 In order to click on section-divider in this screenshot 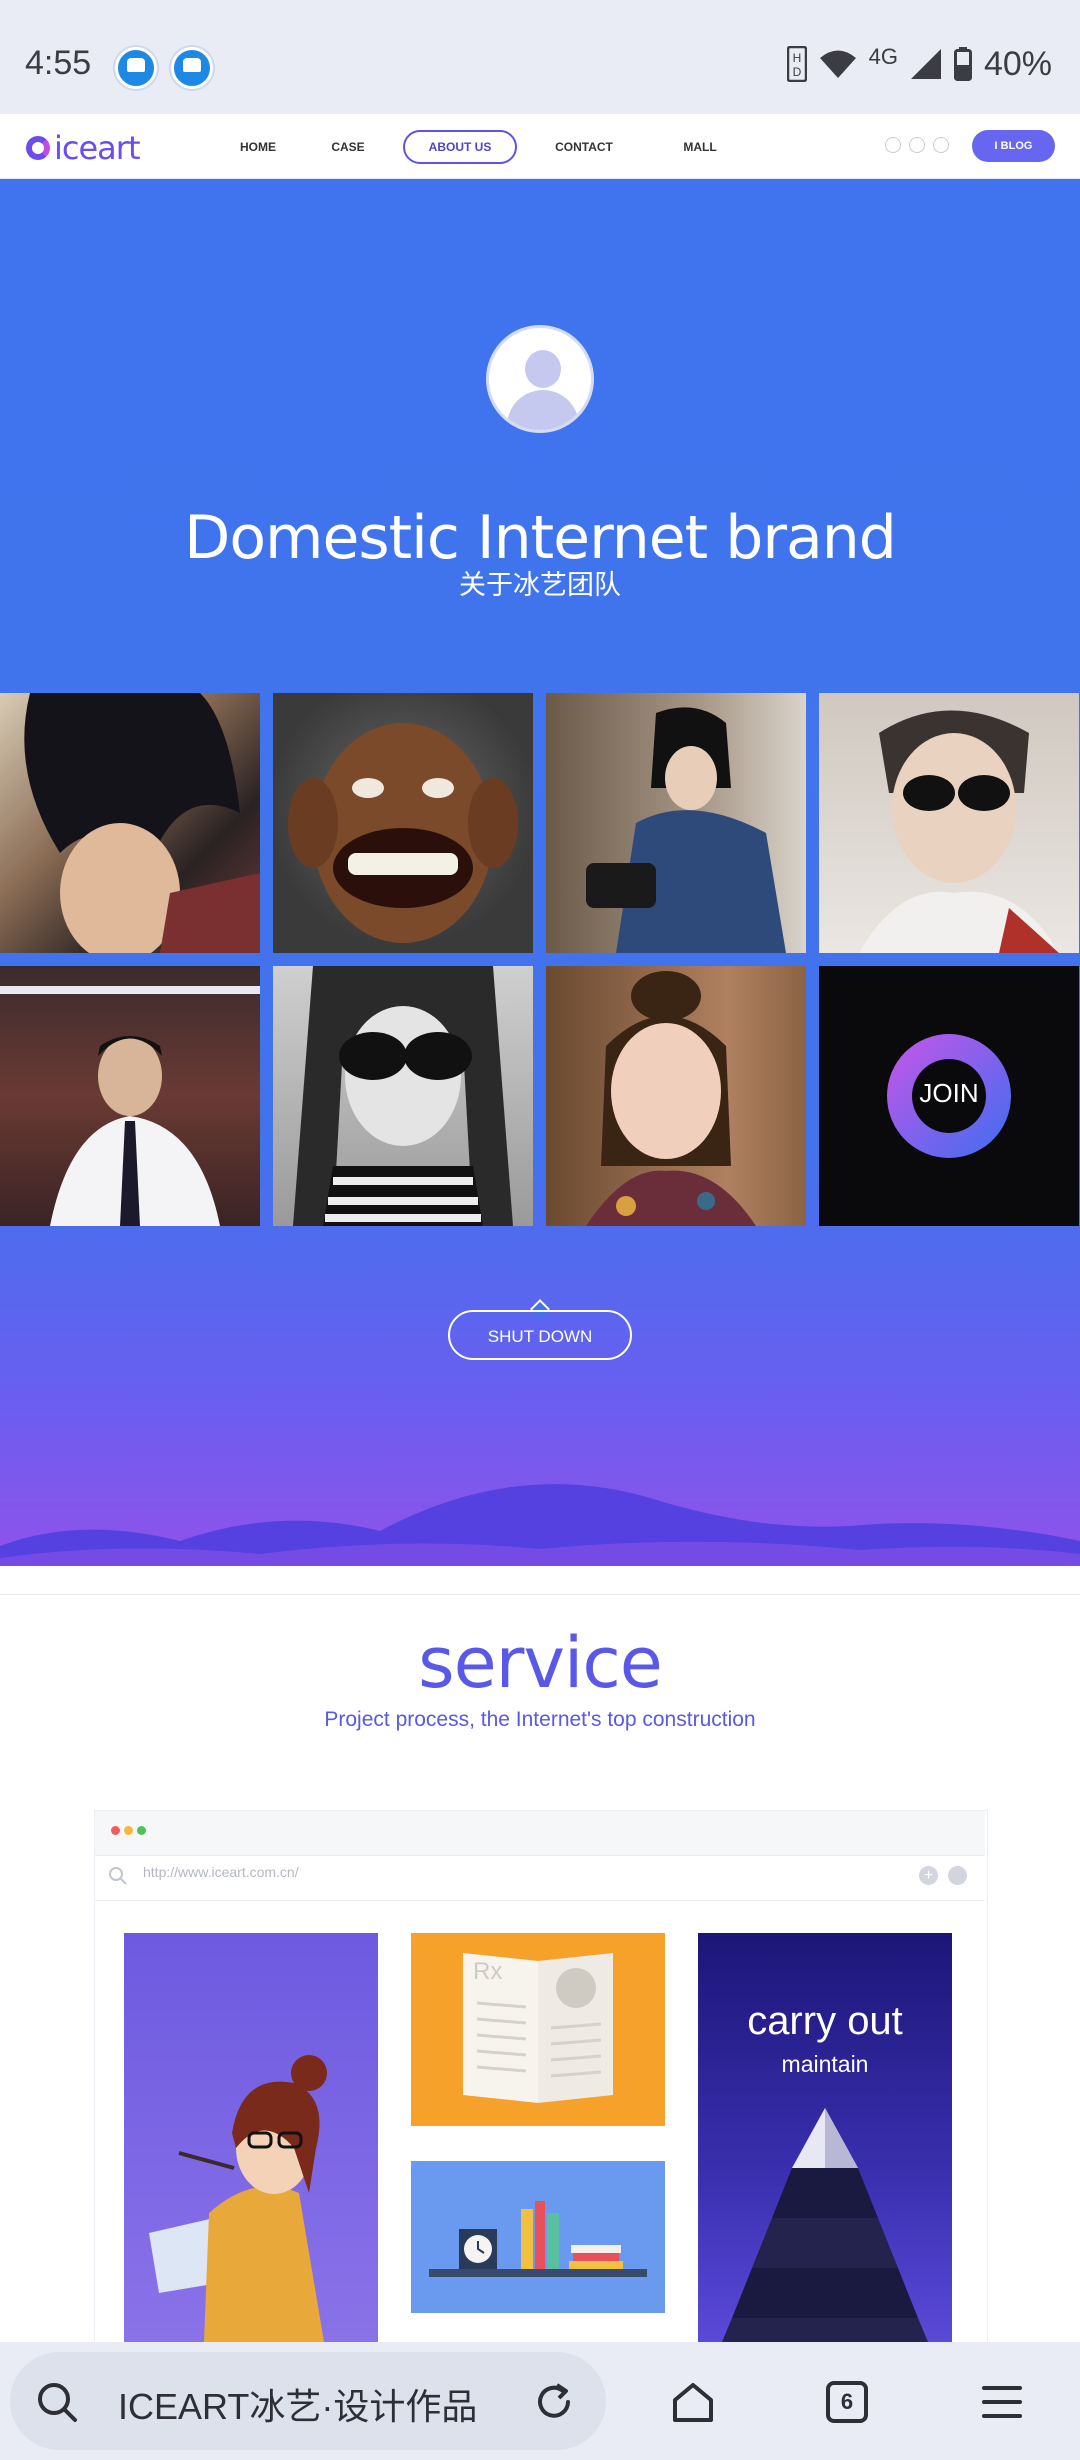, I will do `click(540, 1594)`.